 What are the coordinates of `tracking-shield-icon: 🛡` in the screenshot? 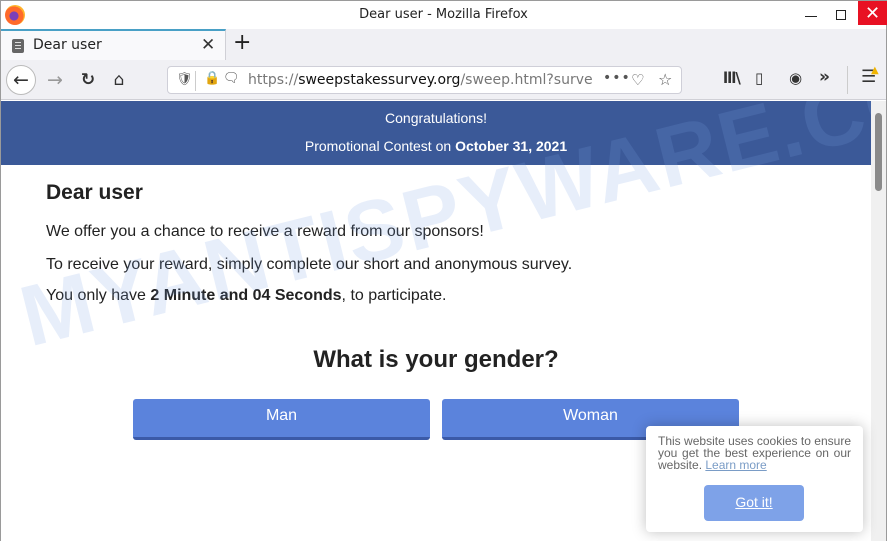 It's located at (184, 79).